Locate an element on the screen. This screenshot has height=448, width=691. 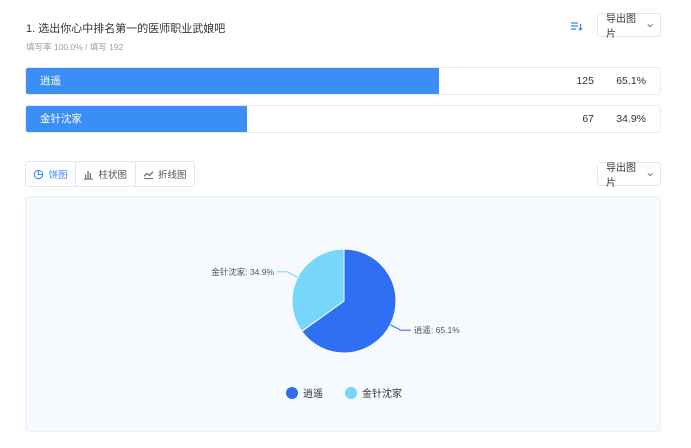
legend-item-xiaoyao: 逍遥 is located at coordinates (304, 392).